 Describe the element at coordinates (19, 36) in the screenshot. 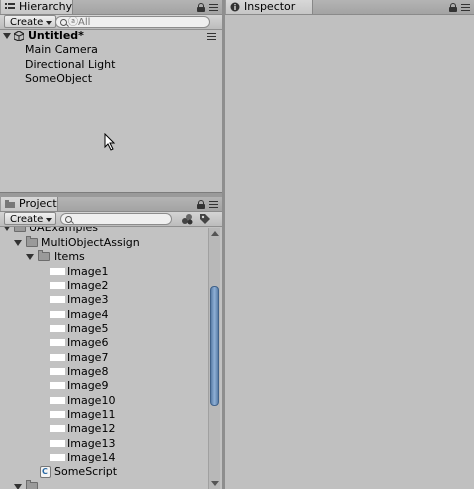

I see `unity-scene-icon` at that location.